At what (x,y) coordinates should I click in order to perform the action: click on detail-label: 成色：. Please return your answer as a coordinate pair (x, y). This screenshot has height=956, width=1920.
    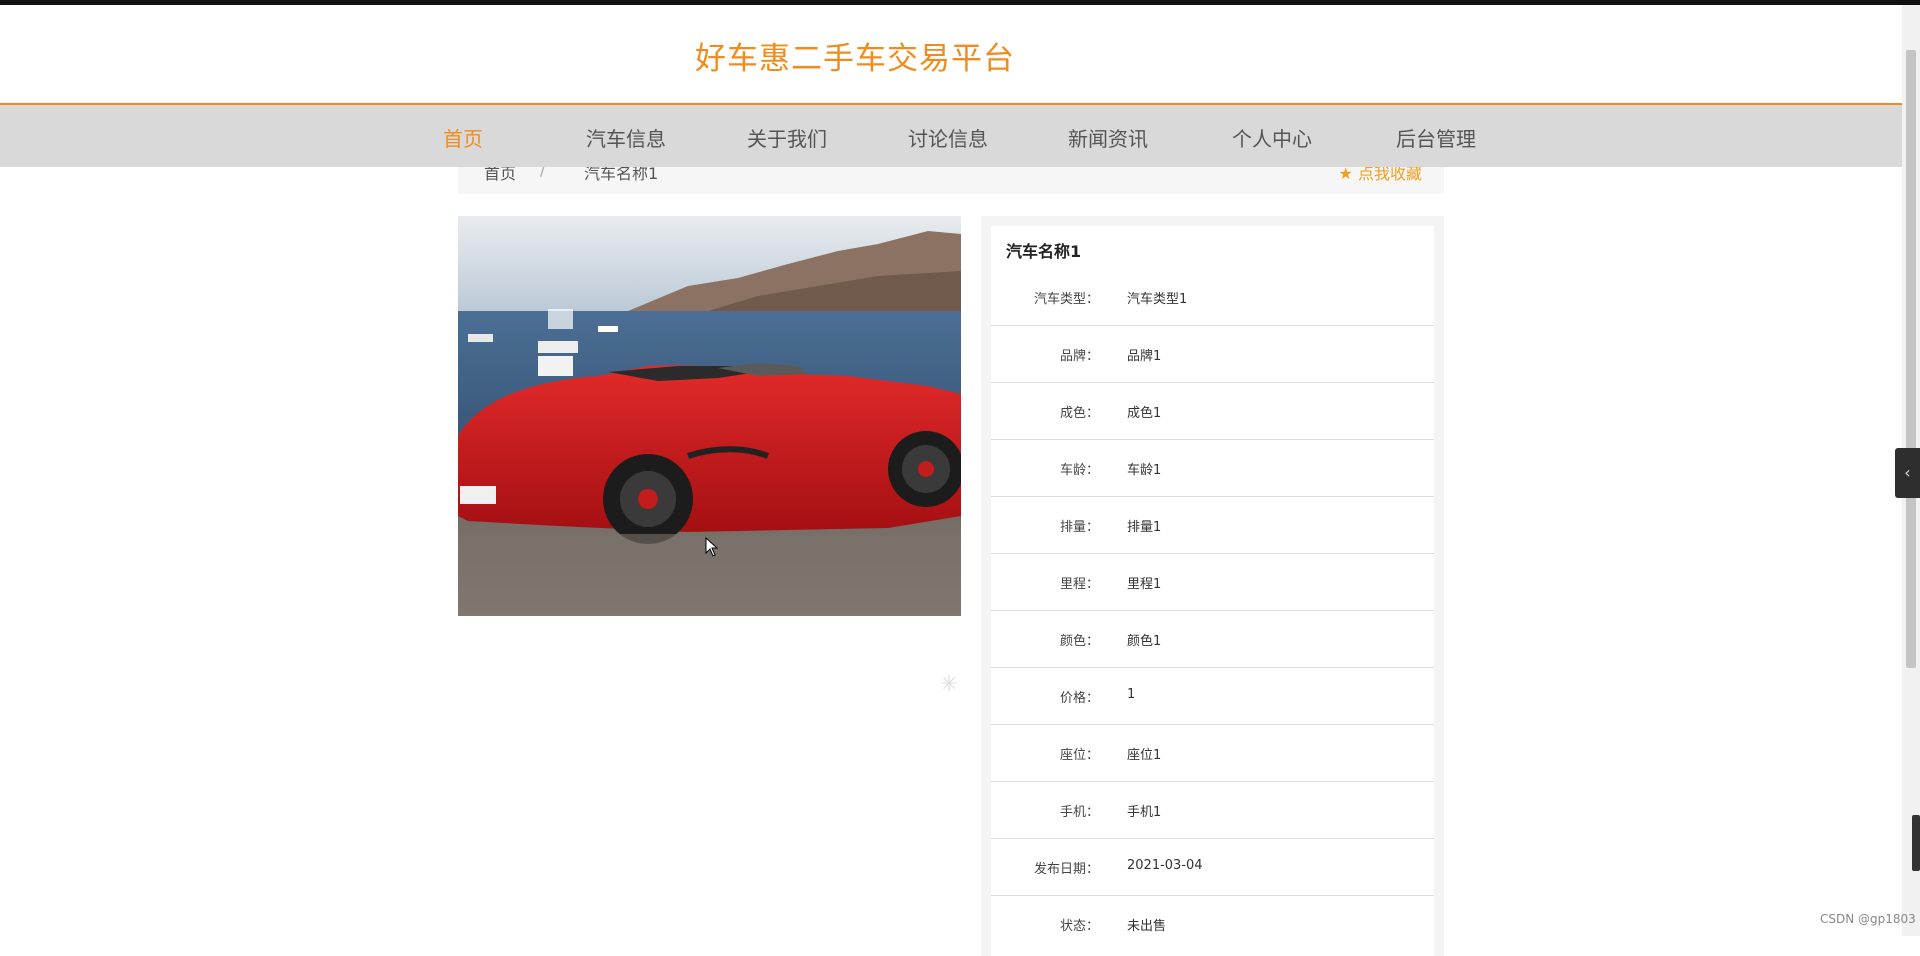
    Looking at the image, I should click on (1079, 413).